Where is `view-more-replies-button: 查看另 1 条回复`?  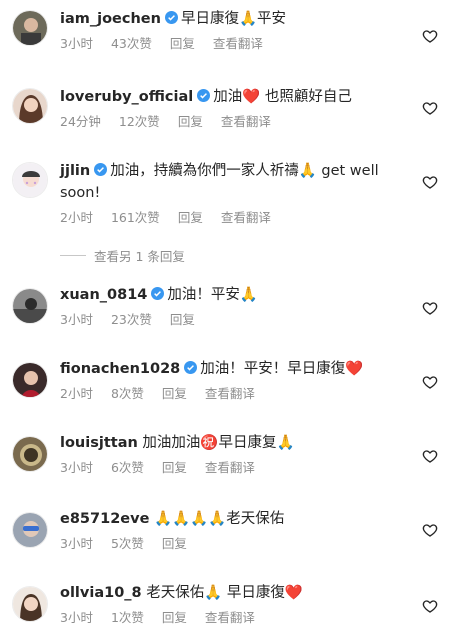
view-more-replies-button: 查看另 1 条回复 is located at coordinates (122, 255).